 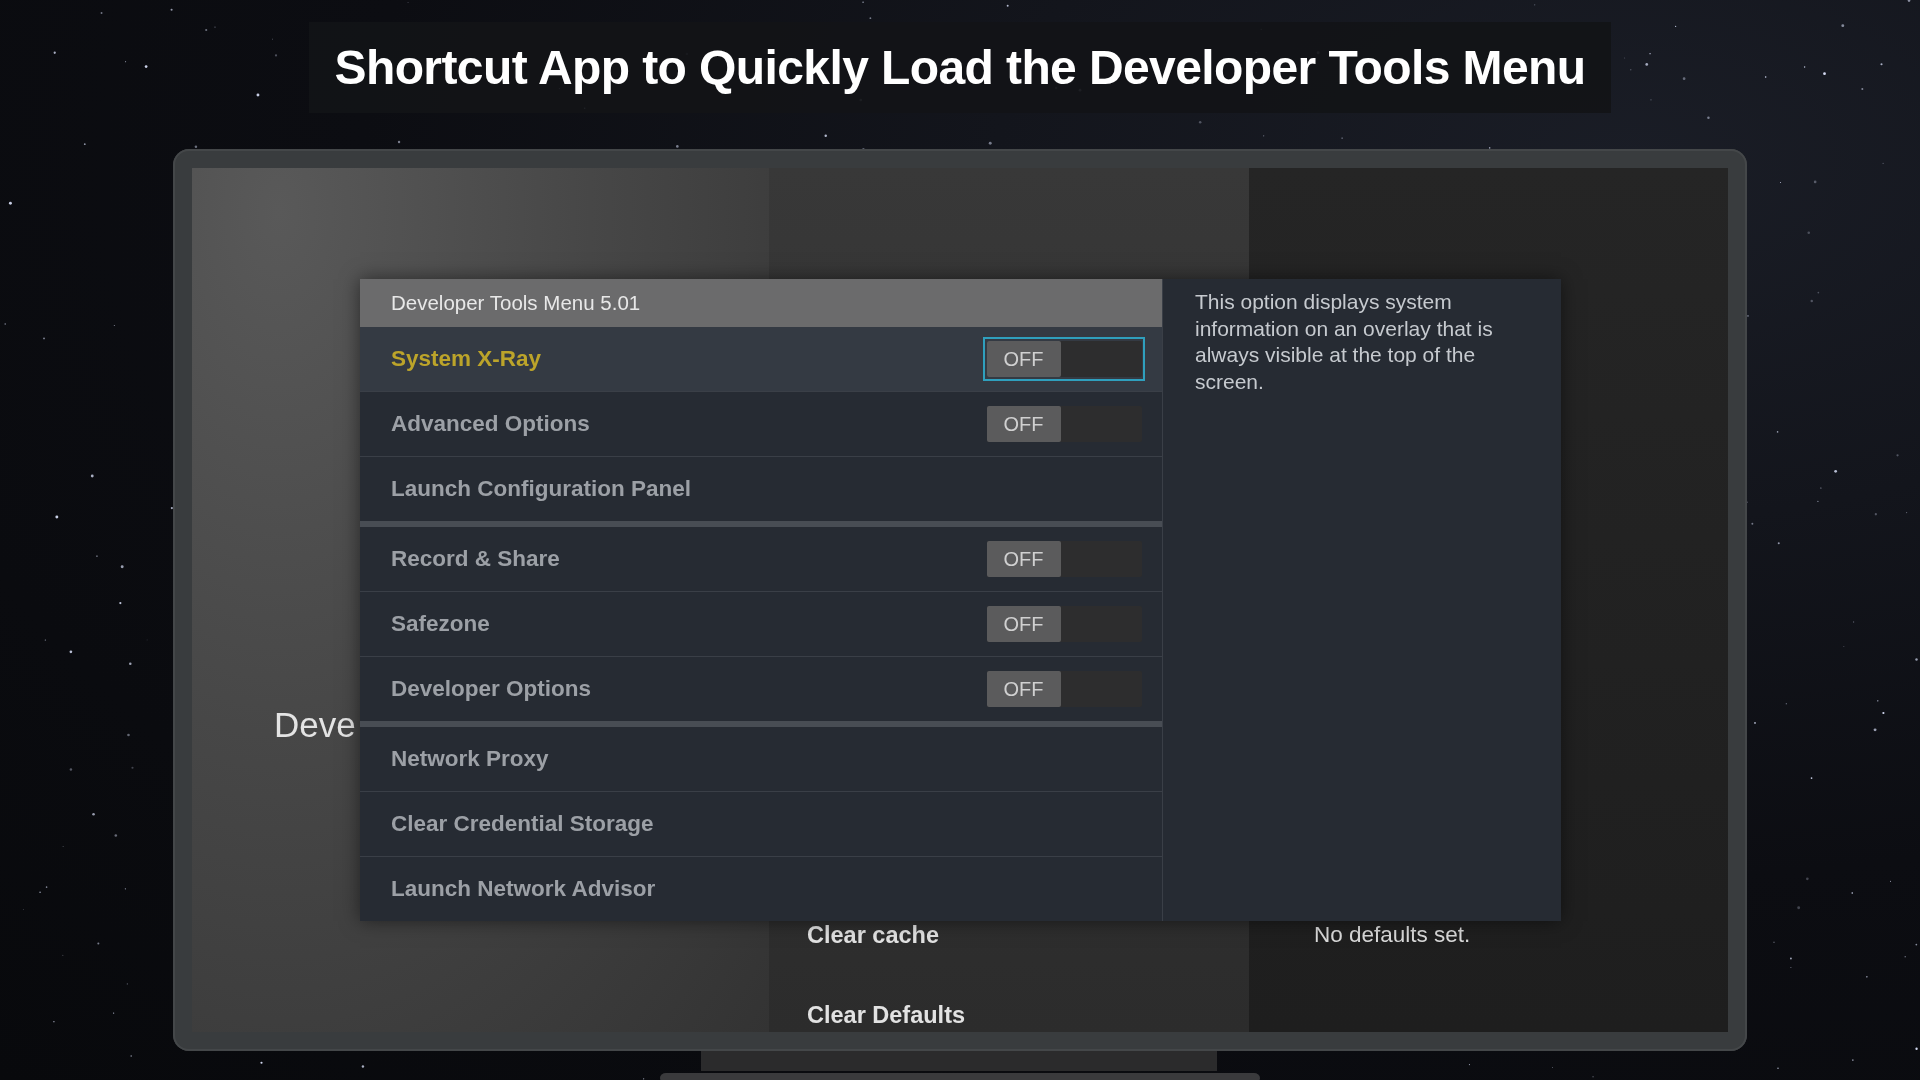 I want to click on menu-item-label: System X-Ray, so click(x=466, y=359).